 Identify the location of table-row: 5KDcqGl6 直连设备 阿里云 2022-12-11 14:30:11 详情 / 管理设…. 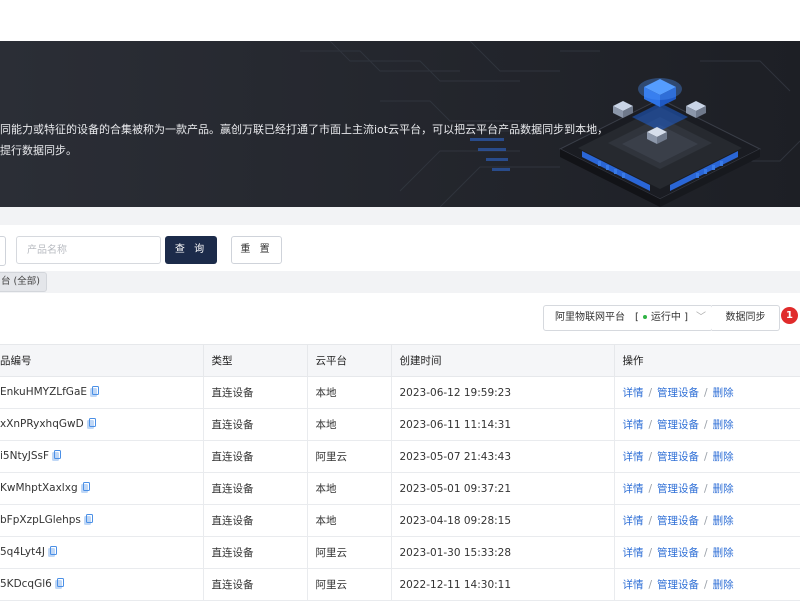
(400, 584).